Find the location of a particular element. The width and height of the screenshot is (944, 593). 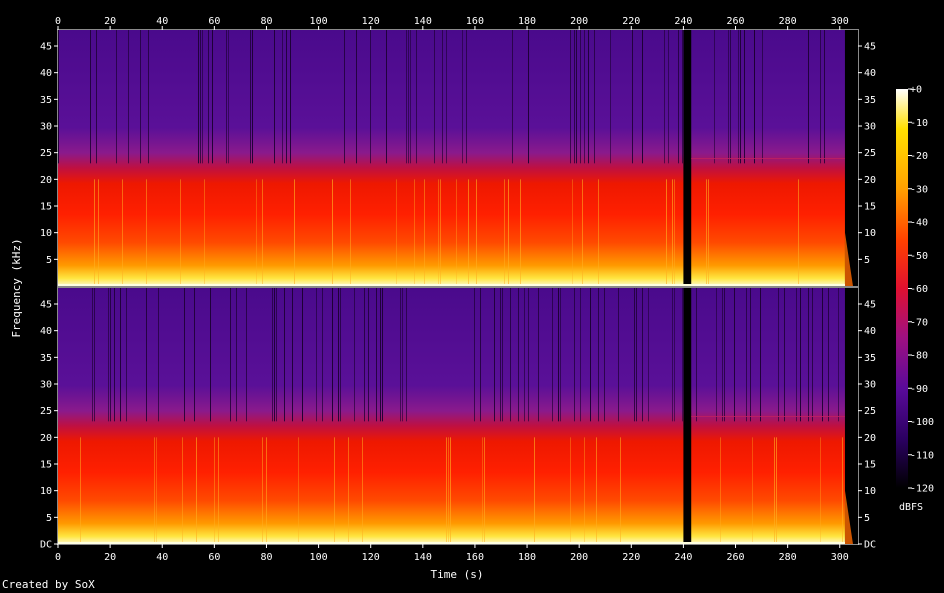

colorbar-tick-label: -30 is located at coordinates (919, 189).